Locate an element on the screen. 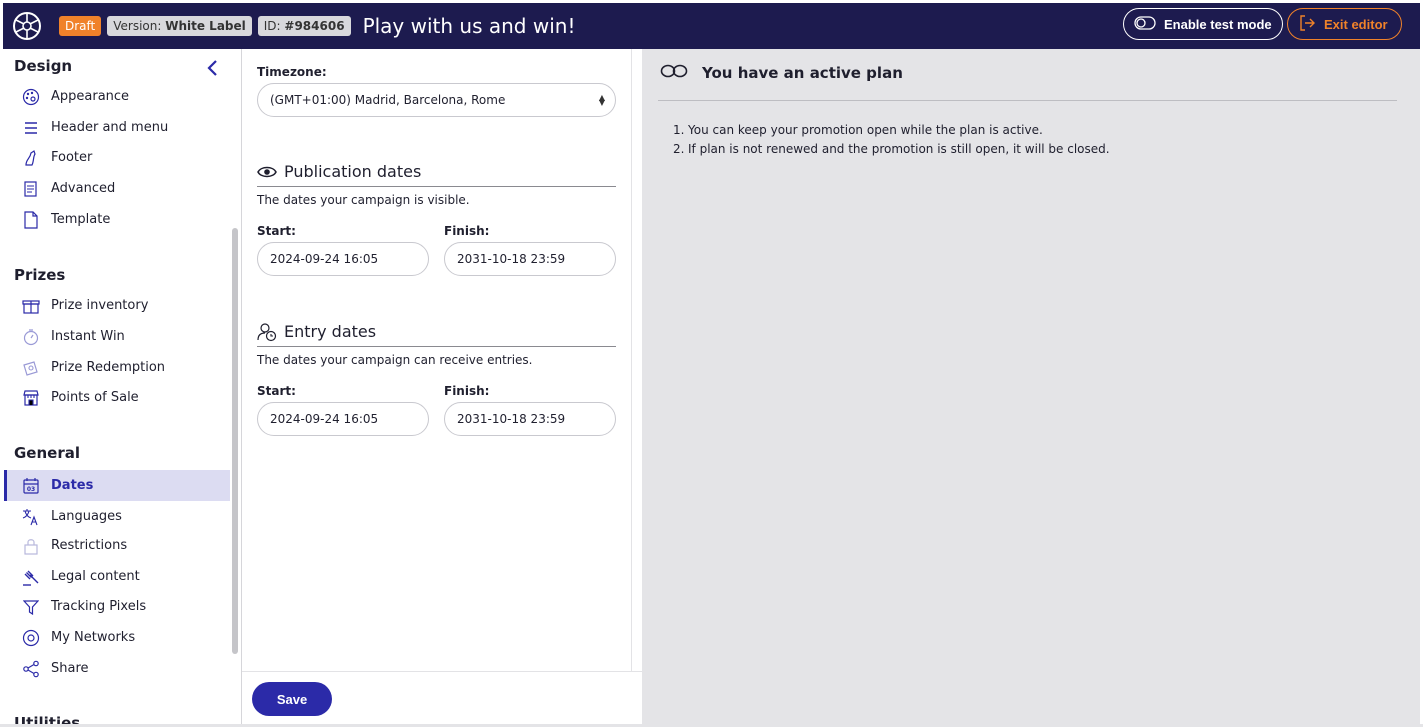 This screenshot has width=1423, height=727. enable-test-mode-button: Enable test mode is located at coordinates (1203, 24).